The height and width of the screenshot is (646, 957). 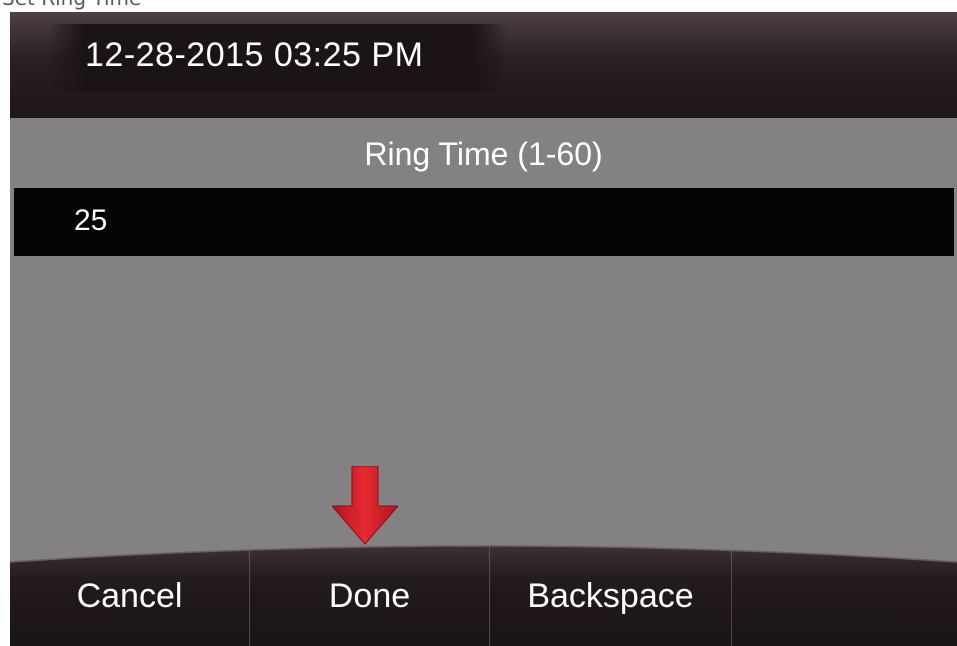 I want to click on done-button: Done, so click(x=369, y=595).